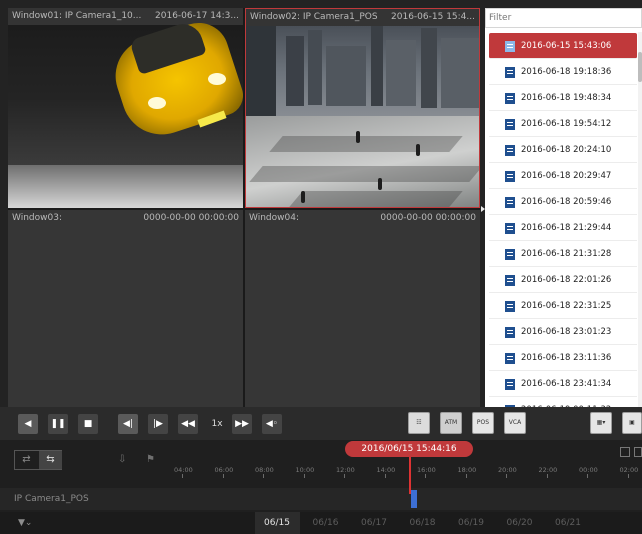 The image size is (642, 534). What do you see at coordinates (566, 124) in the screenshot?
I see `recording-time-label: 2016-06-18 19:54:12` at bounding box center [566, 124].